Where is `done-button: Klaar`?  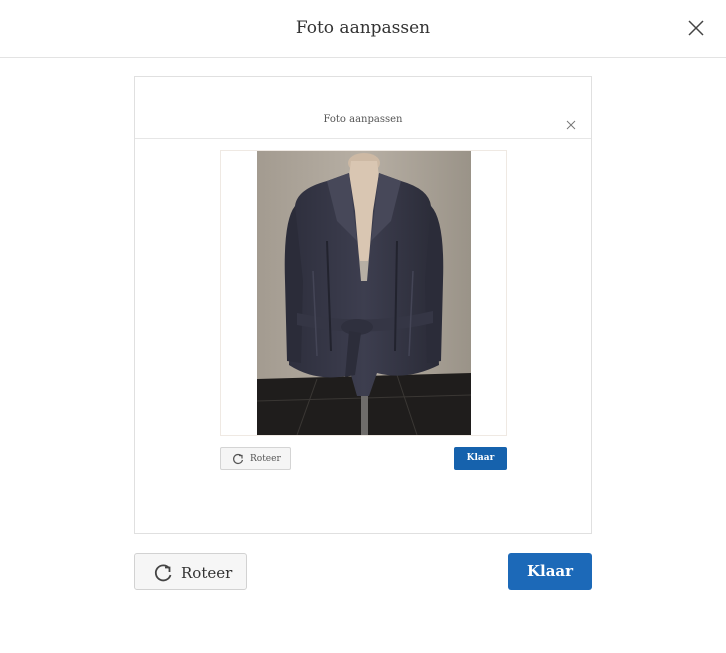
done-button: Klaar is located at coordinates (550, 571).